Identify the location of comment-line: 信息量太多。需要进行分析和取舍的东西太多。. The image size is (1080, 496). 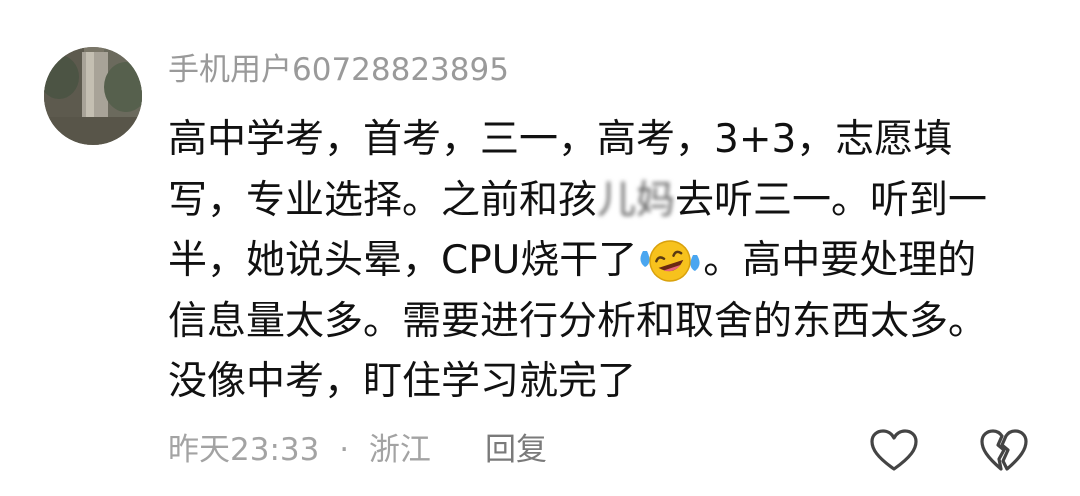
(578, 321).